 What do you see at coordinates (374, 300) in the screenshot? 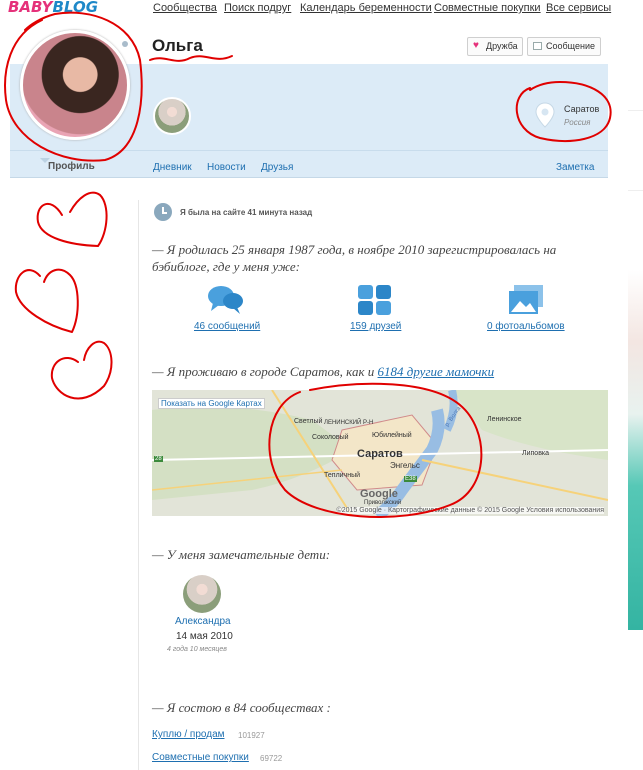
I see `friends-icon` at bounding box center [374, 300].